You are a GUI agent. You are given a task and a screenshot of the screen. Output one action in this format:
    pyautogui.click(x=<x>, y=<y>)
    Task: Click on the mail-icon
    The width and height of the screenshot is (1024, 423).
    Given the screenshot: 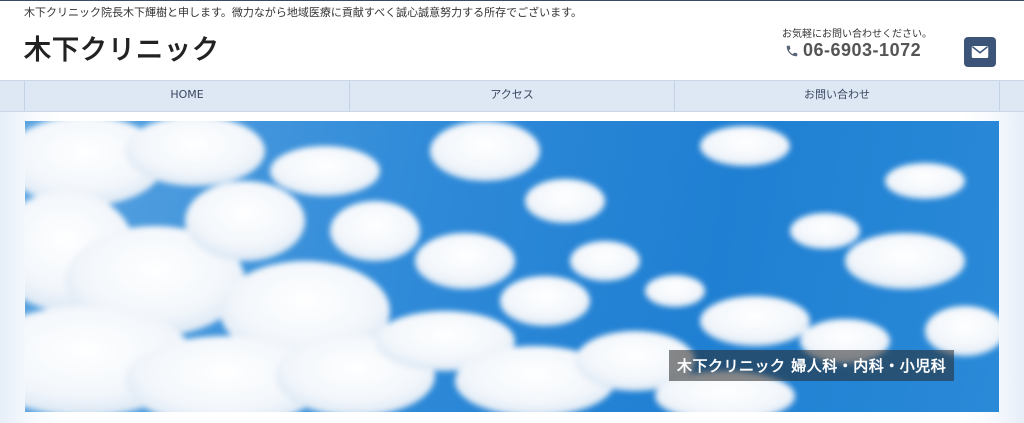 What is the action you would take?
    pyautogui.click(x=980, y=52)
    